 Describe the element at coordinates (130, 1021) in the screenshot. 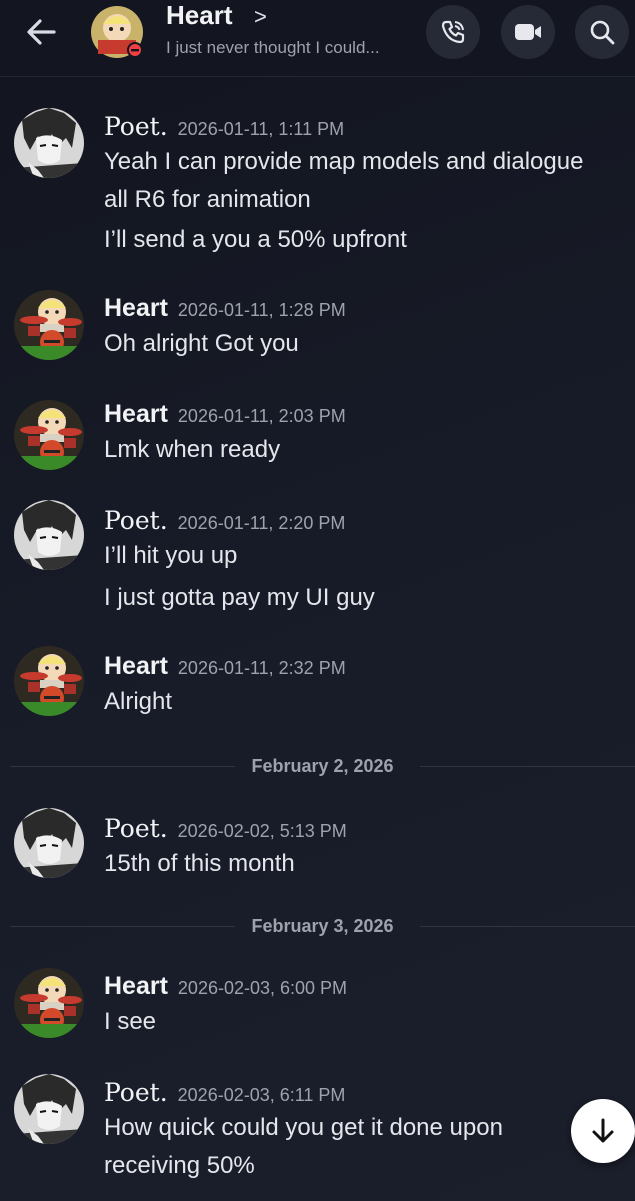

I see `message-text: I see` at that location.